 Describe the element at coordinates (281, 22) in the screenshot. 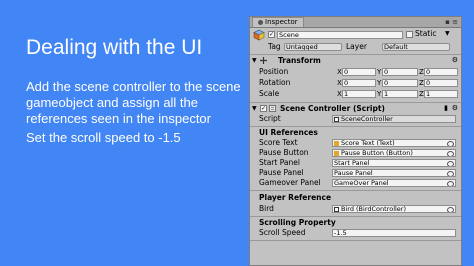

I see `inspector-tab-label: Inspector` at that location.